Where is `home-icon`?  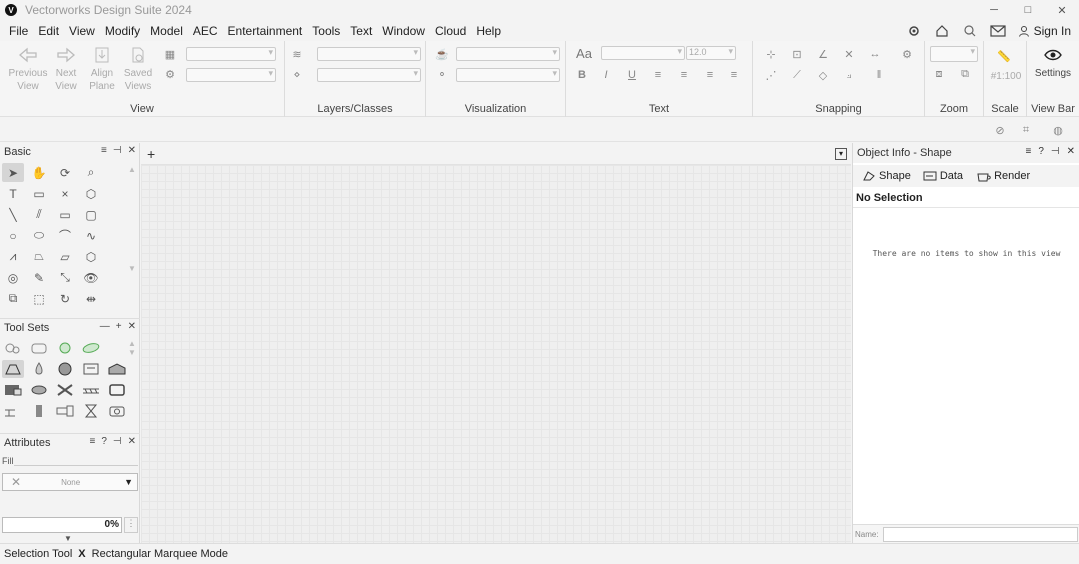 home-icon is located at coordinates (942, 31).